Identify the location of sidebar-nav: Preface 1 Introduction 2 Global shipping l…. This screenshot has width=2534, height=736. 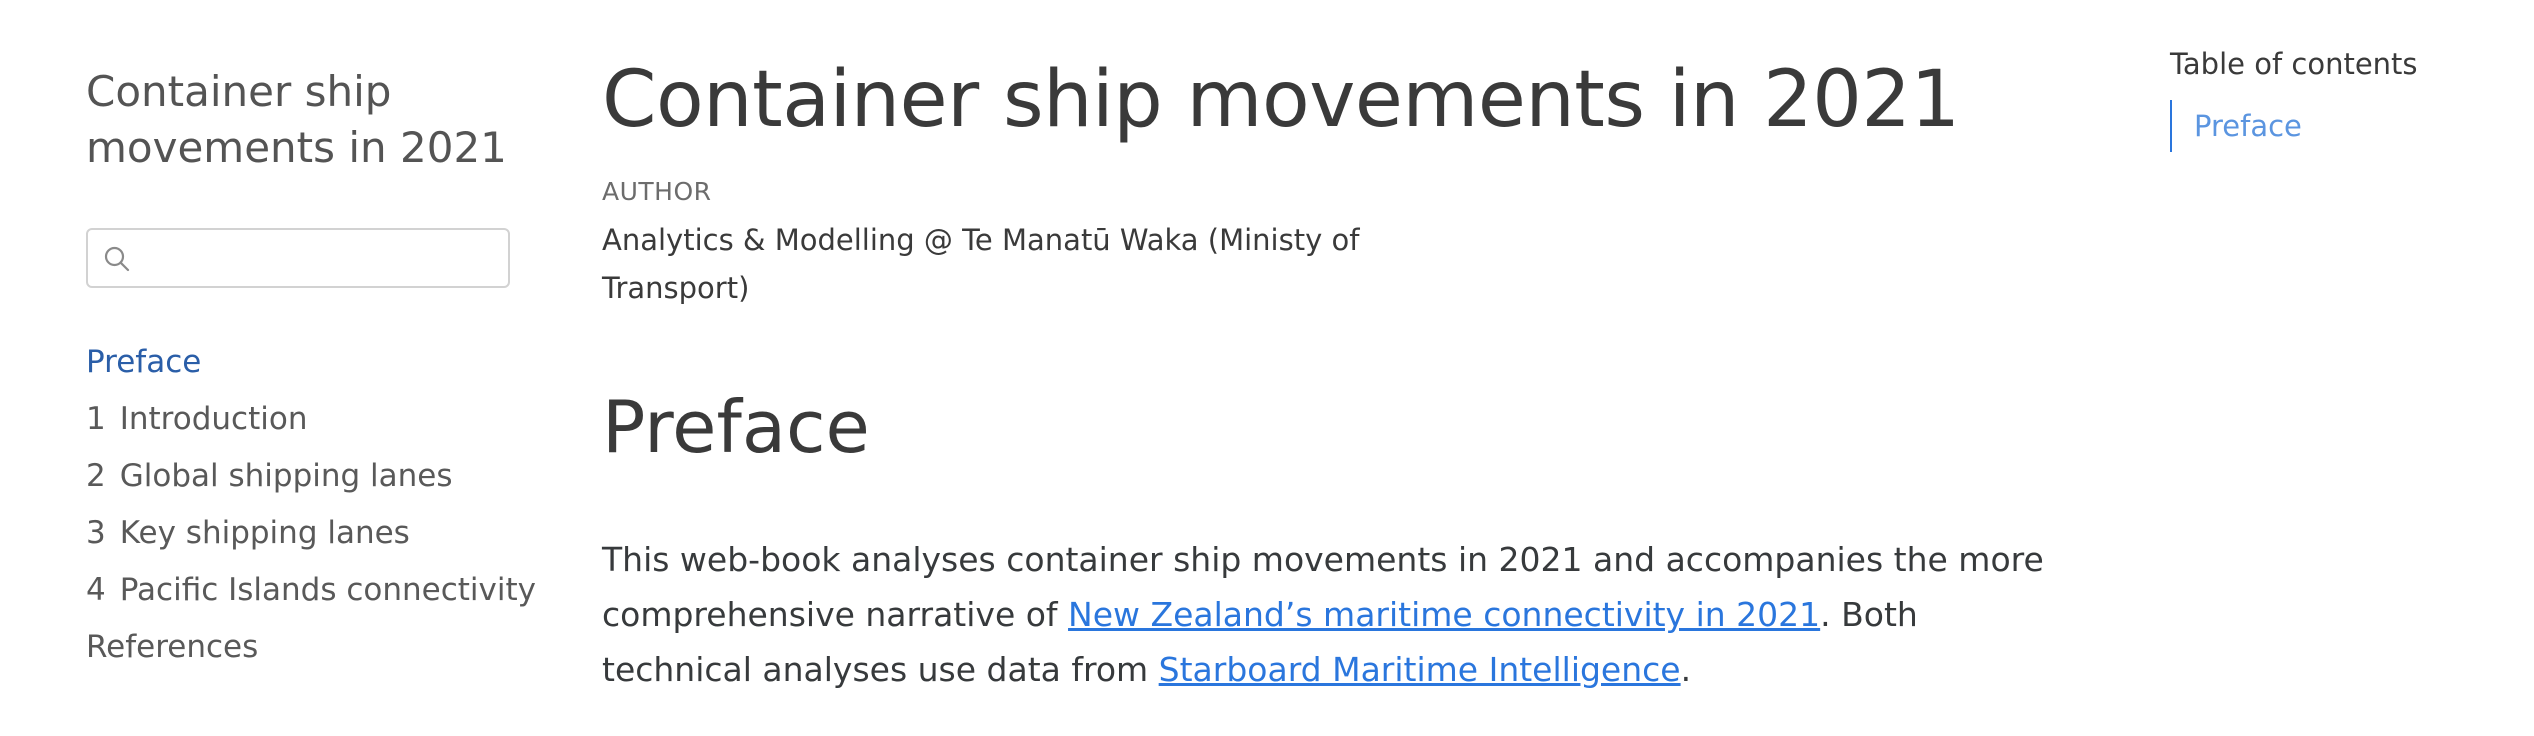
(311, 505).